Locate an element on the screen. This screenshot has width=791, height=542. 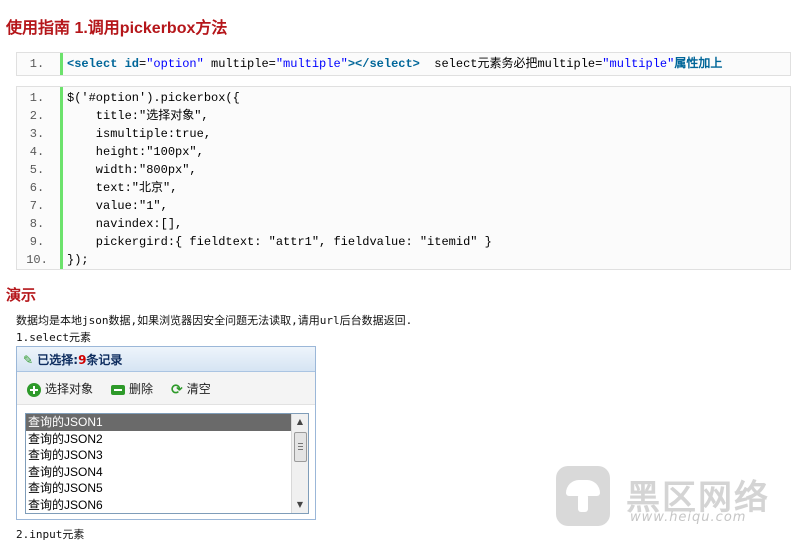
line-number: 2. is located at coordinates (37, 116).